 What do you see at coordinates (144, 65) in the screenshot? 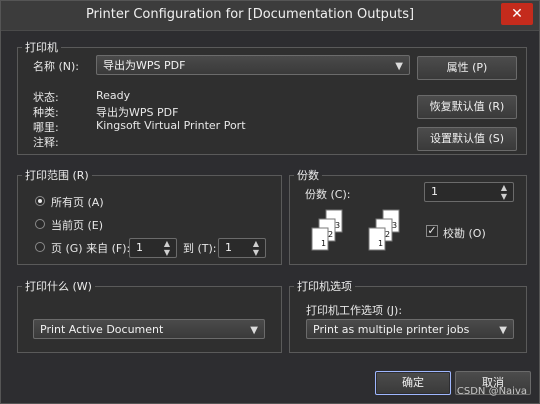
I see `printer-select-value: 导出为WPS PDF` at bounding box center [144, 65].